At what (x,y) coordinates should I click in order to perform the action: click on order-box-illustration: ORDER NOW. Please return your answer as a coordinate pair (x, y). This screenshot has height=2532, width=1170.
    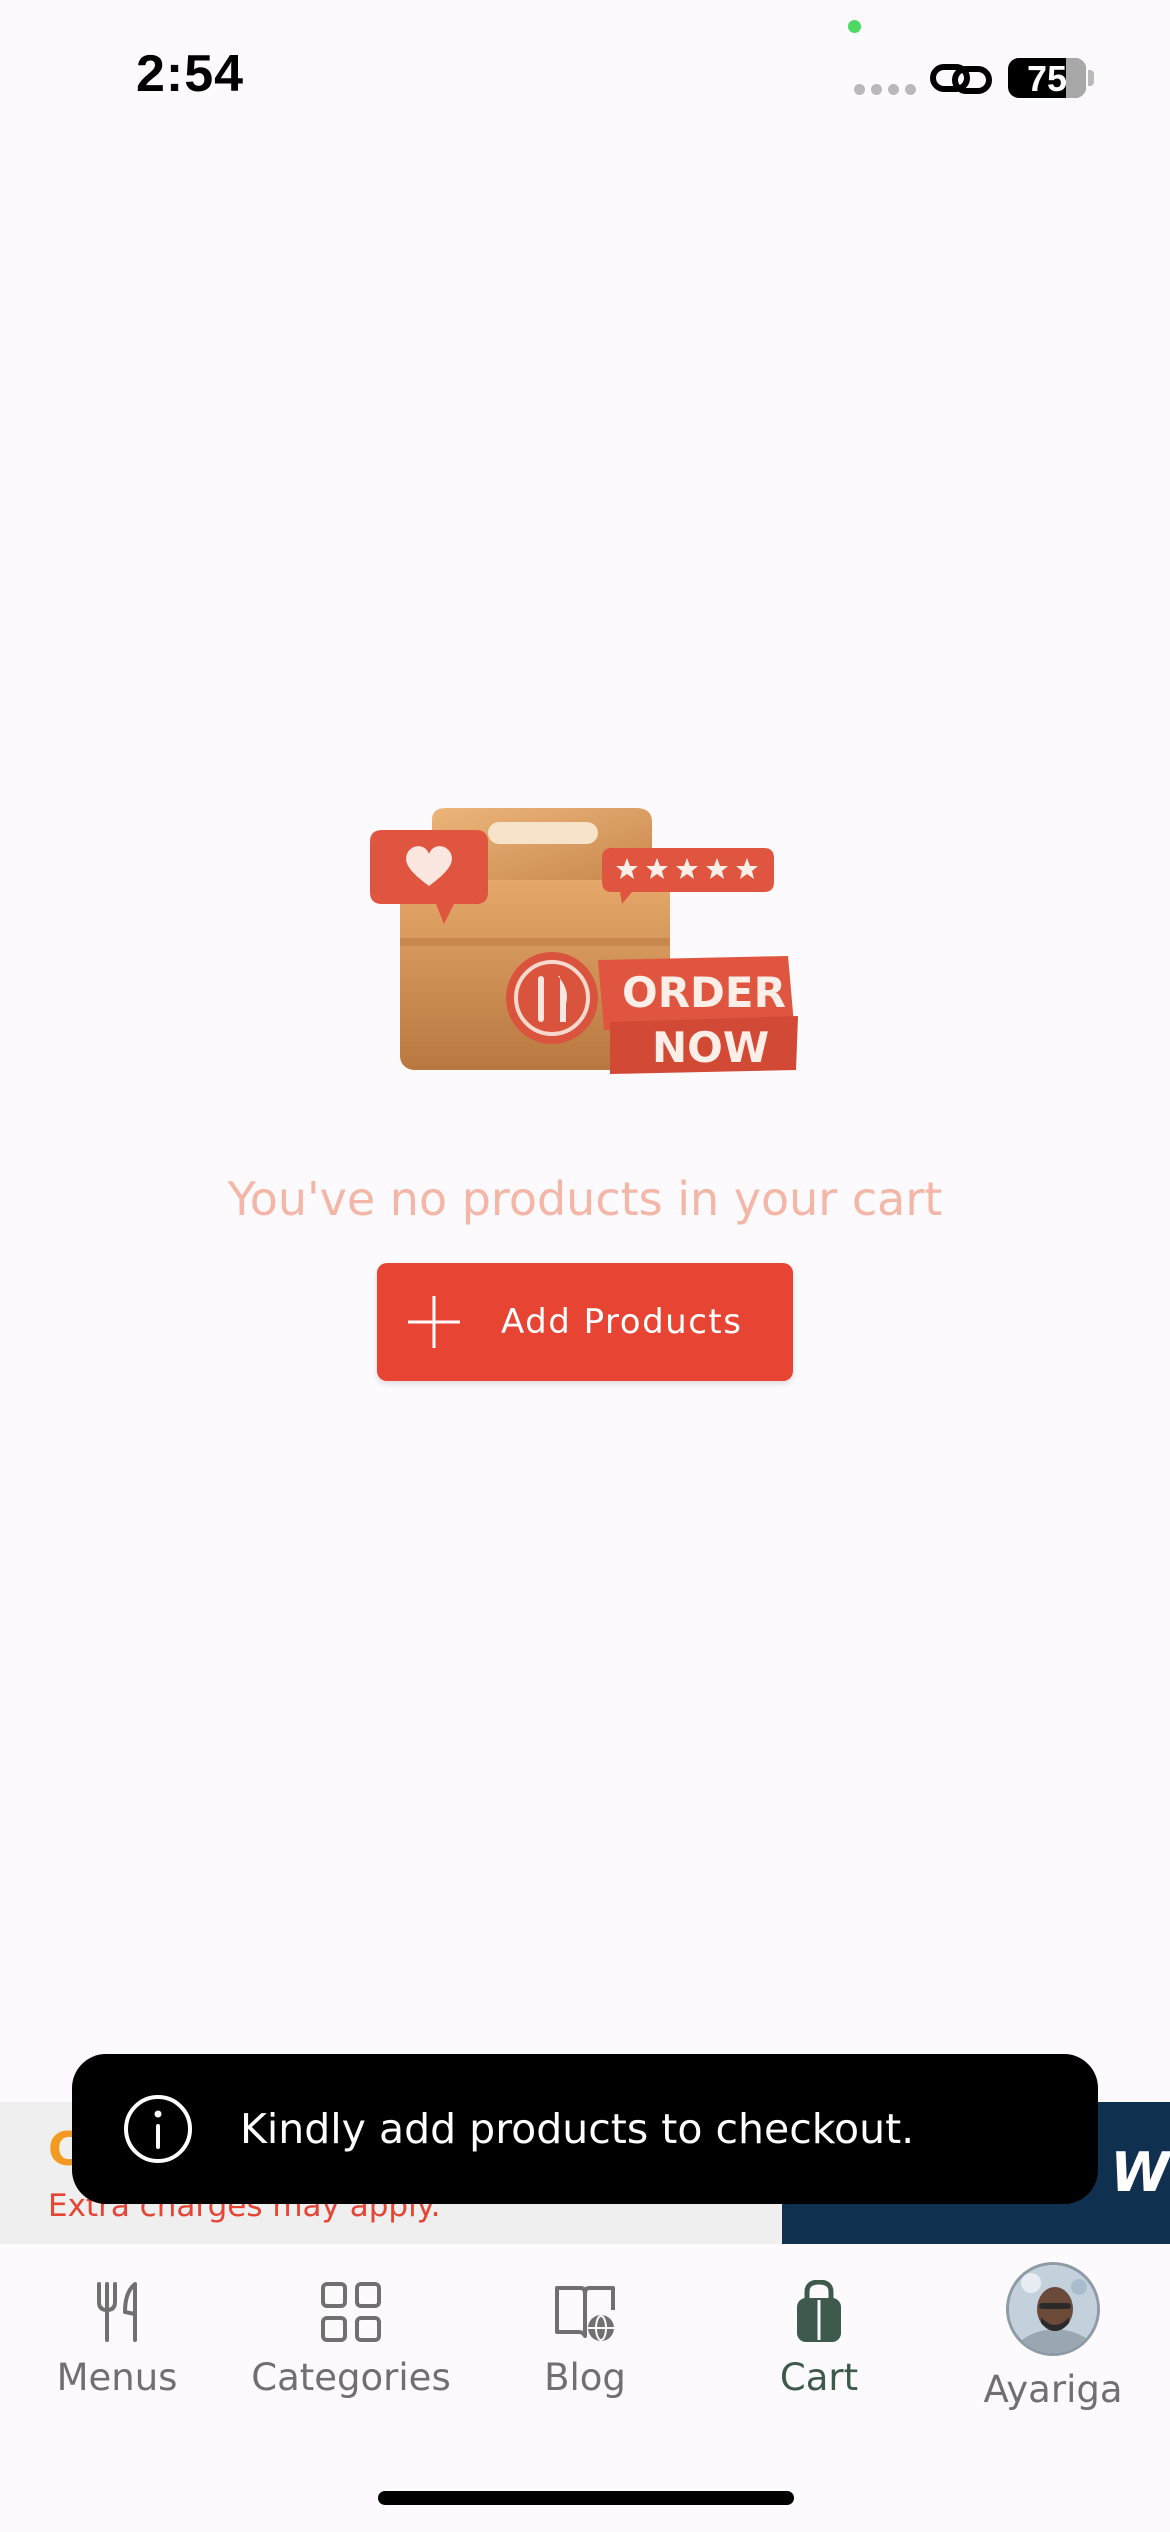
    Looking at the image, I should click on (584, 941).